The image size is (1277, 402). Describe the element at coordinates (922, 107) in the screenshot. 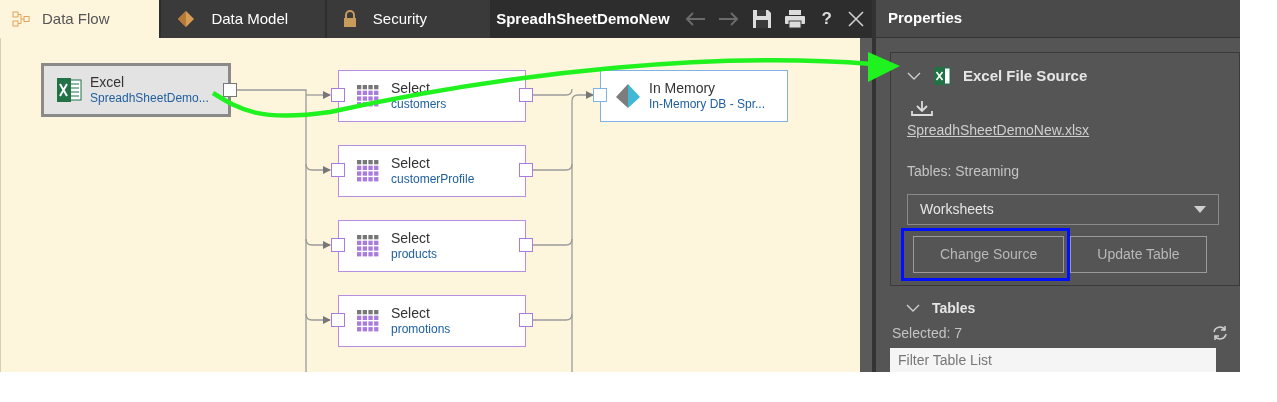

I see `download-icon` at that location.